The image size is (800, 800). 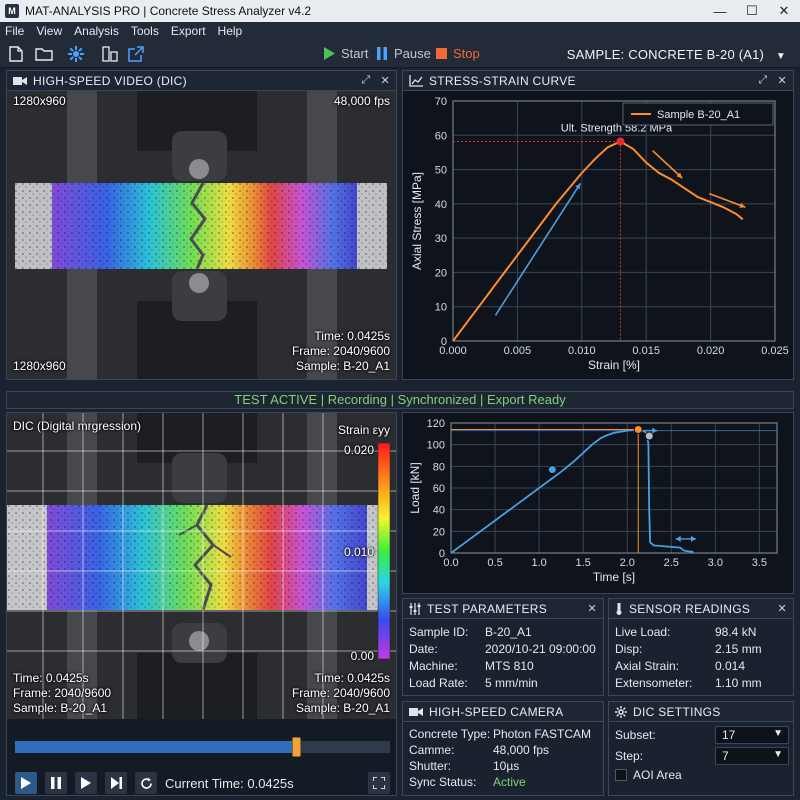 What do you see at coordinates (231, 31) in the screenshot?
I see `menu-help: Help` at bounding box center [231, 31].